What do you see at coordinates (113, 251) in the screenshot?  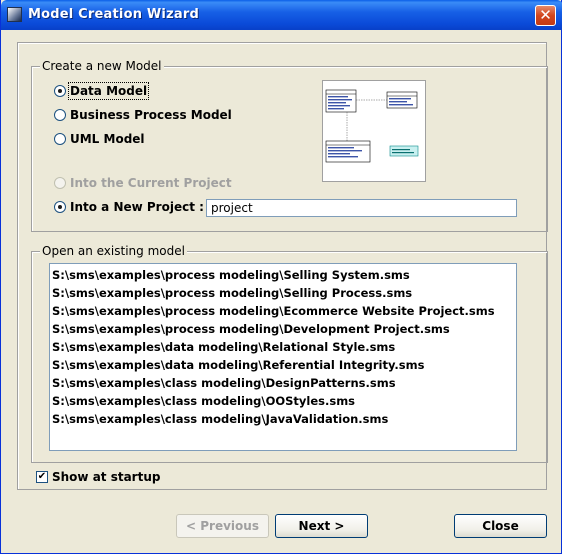 I see `open-model-legend: Open an existing model` at bounding box center [113, 251].